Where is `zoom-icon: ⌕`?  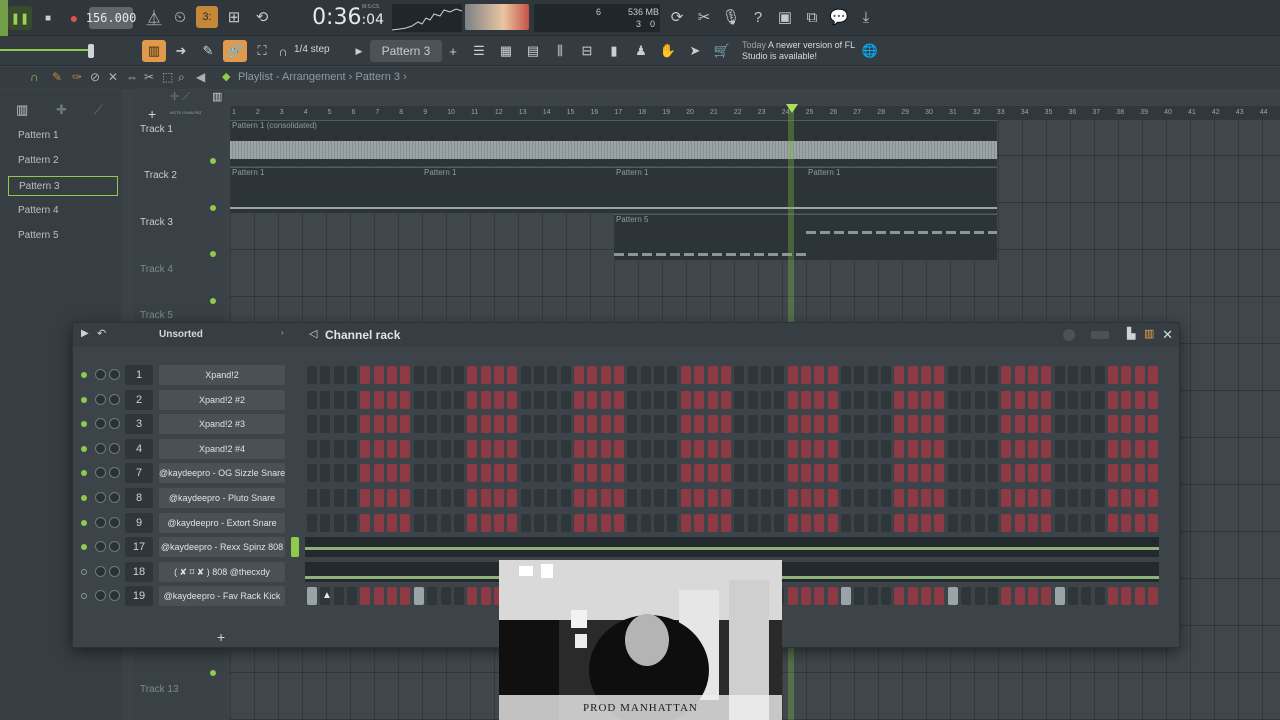 zoom-icon: ⌕ is located at coordinates (181, 77).